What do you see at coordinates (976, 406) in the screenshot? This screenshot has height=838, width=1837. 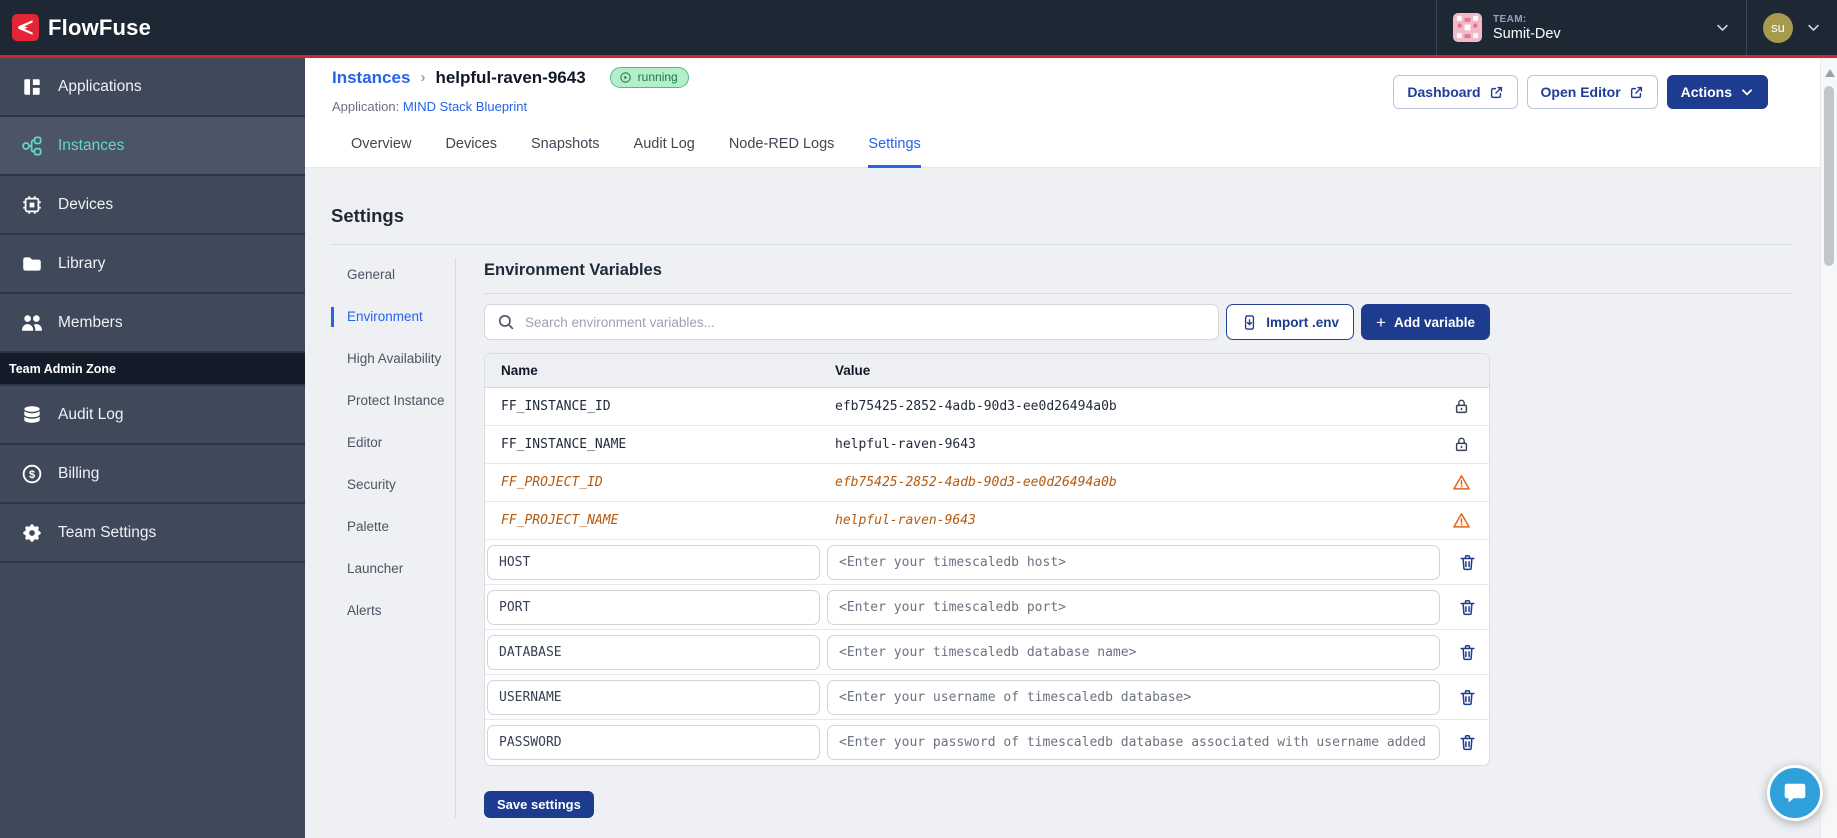 I see `env-value: efb75425-2852-4adb-90d3-ee0d26494a0b` at bounding box center [976, 406].